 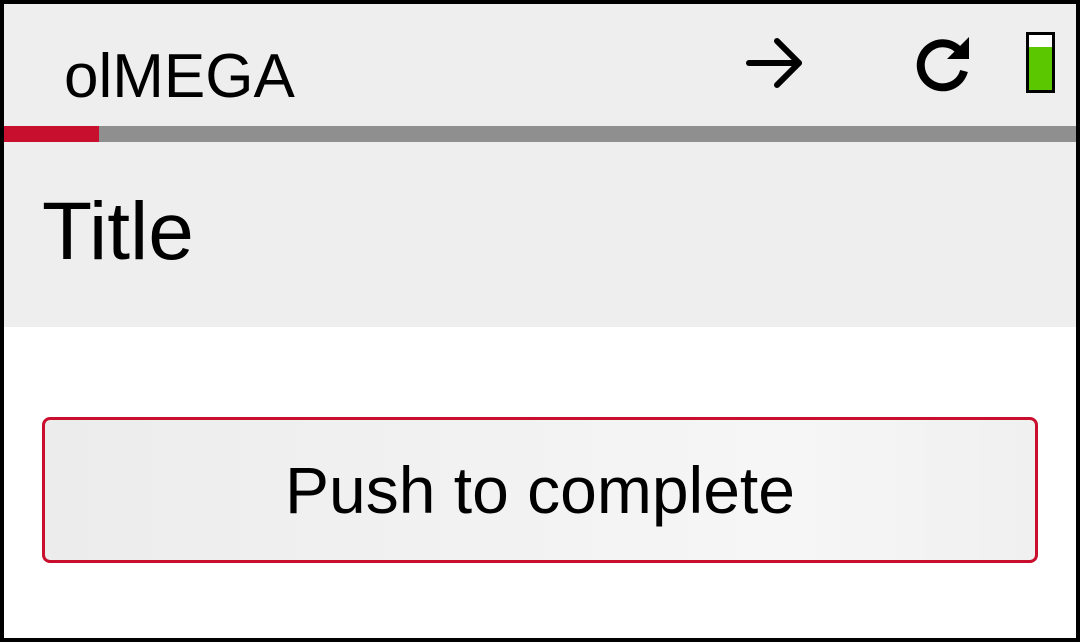 What do you see at coordinates (118, 231) in the screenshot?
I see `page-title: Title` at bounding box center [118, 231].